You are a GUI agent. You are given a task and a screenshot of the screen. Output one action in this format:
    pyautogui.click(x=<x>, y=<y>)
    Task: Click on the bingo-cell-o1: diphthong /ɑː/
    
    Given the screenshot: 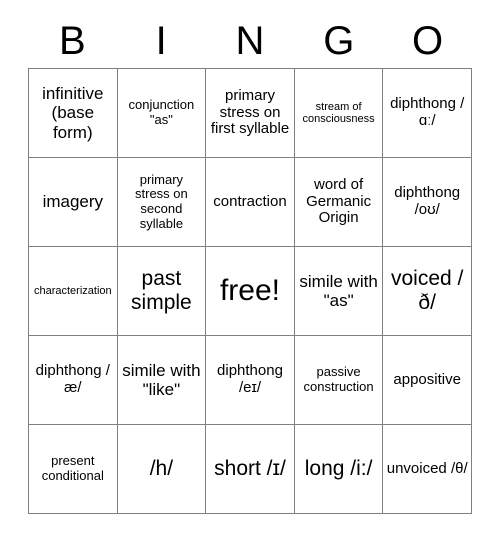 What is the action you would take?
    pyautogui.click(x=427, y=113)
    